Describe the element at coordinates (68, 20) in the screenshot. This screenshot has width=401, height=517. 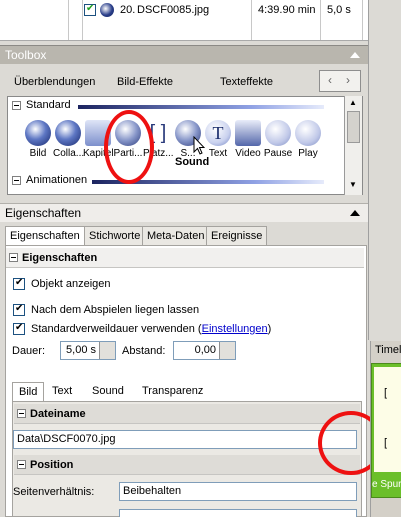
I see `tree-line` at that location.